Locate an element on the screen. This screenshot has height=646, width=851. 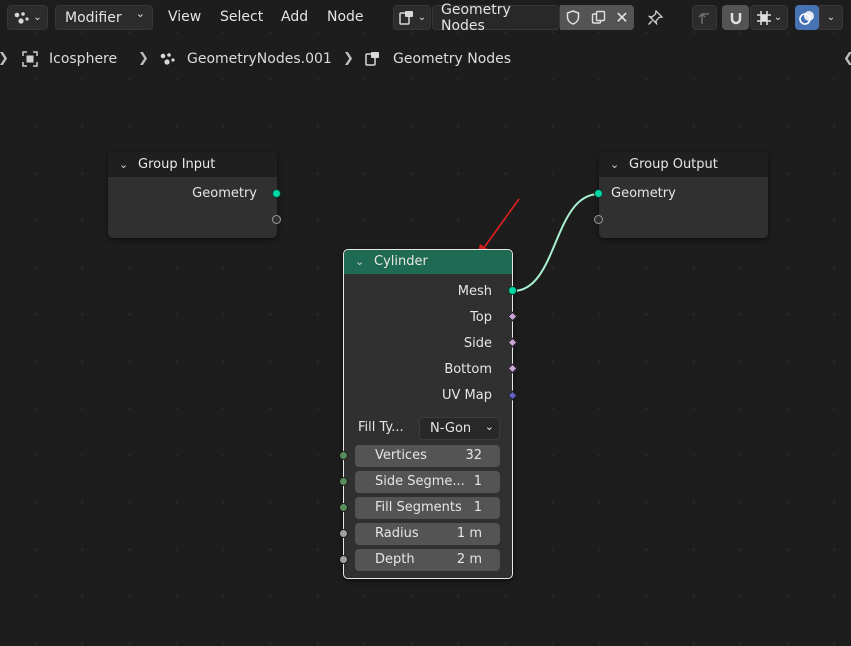
side-segments-input-socket is located at coordinates (343, 481).